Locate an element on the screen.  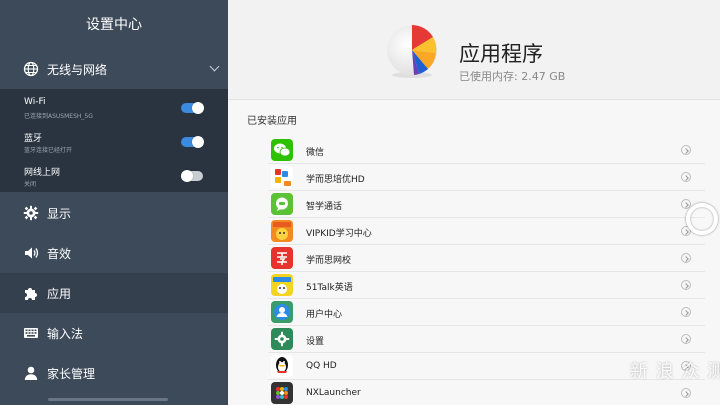
sidebar-item-parental-control: 家长管理 is located at coordinates (114, 373).